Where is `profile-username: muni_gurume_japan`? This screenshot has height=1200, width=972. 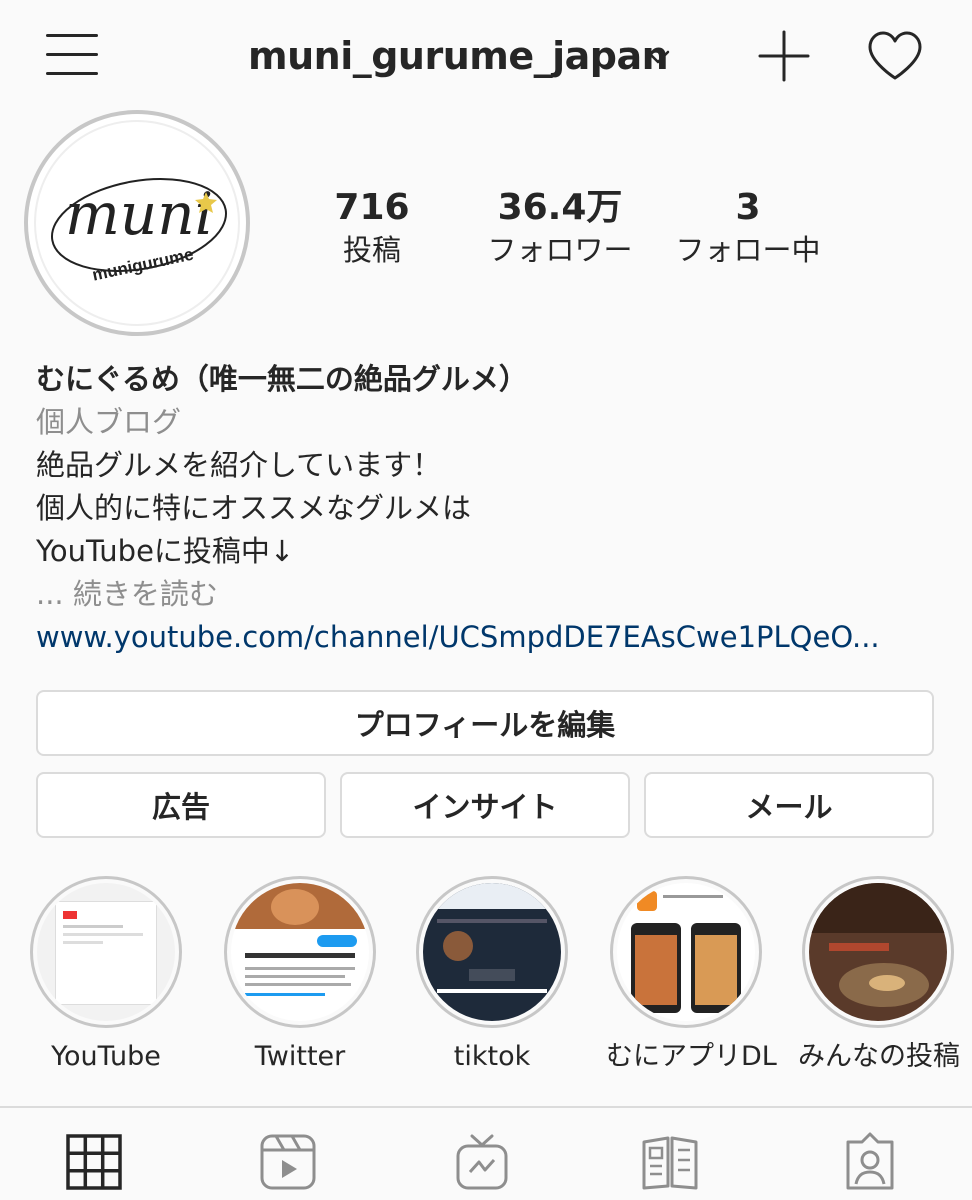
profile-username: muni_gurume_japan is located at coordinates (458, 56).